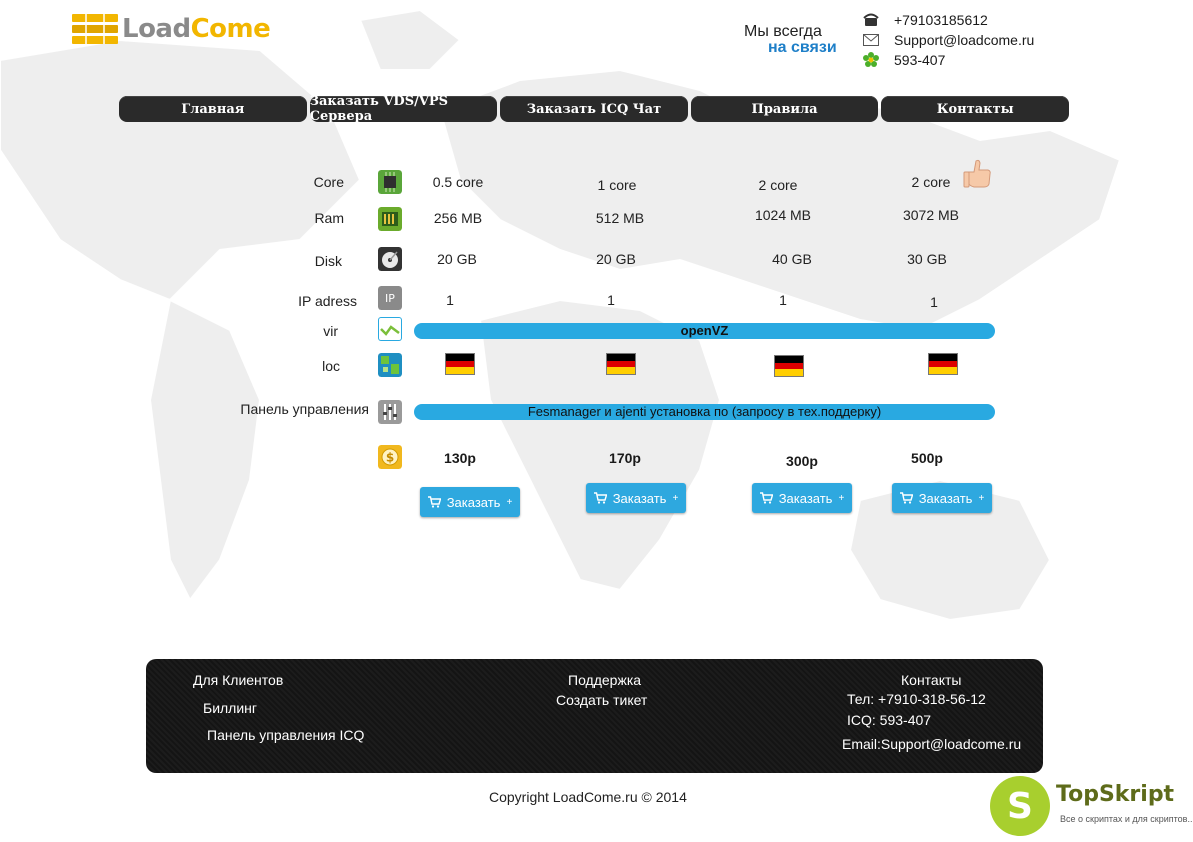  What do you see at coordinates (611, 300) in the screenshot?
I see `plan2-ip: 1` at bounding box center [611, 300].